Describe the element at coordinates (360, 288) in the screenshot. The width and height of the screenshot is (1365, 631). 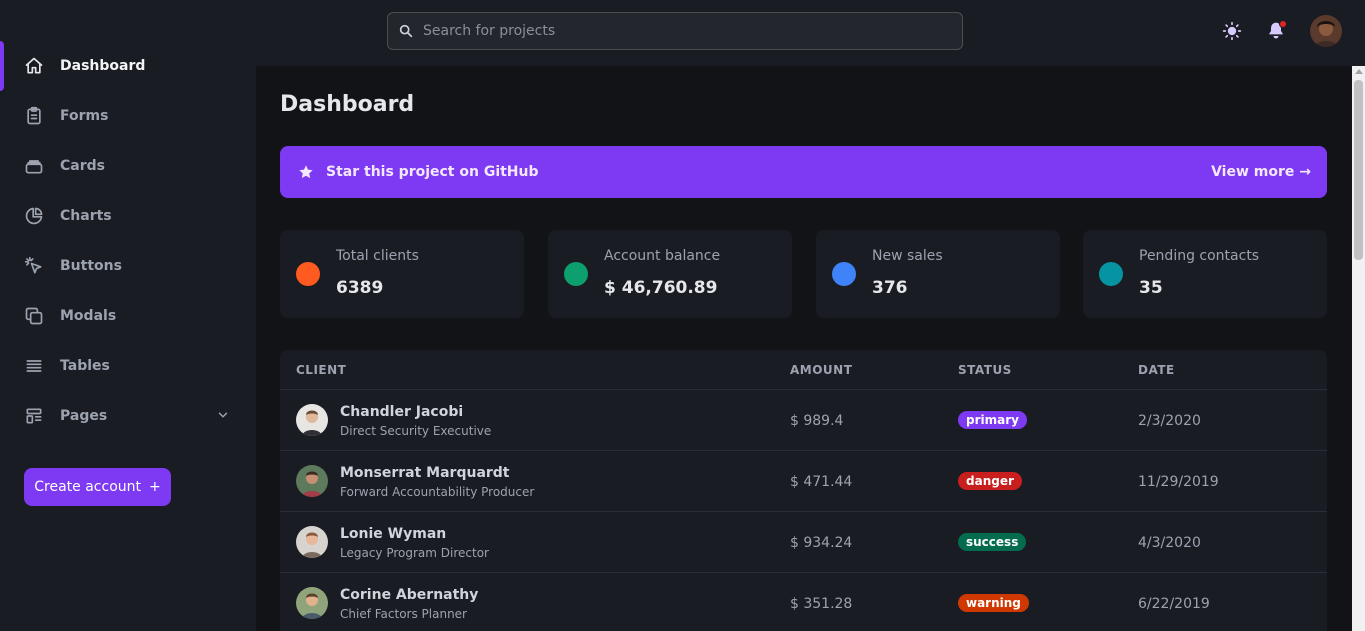
I see `card-value: 6389` at that location.